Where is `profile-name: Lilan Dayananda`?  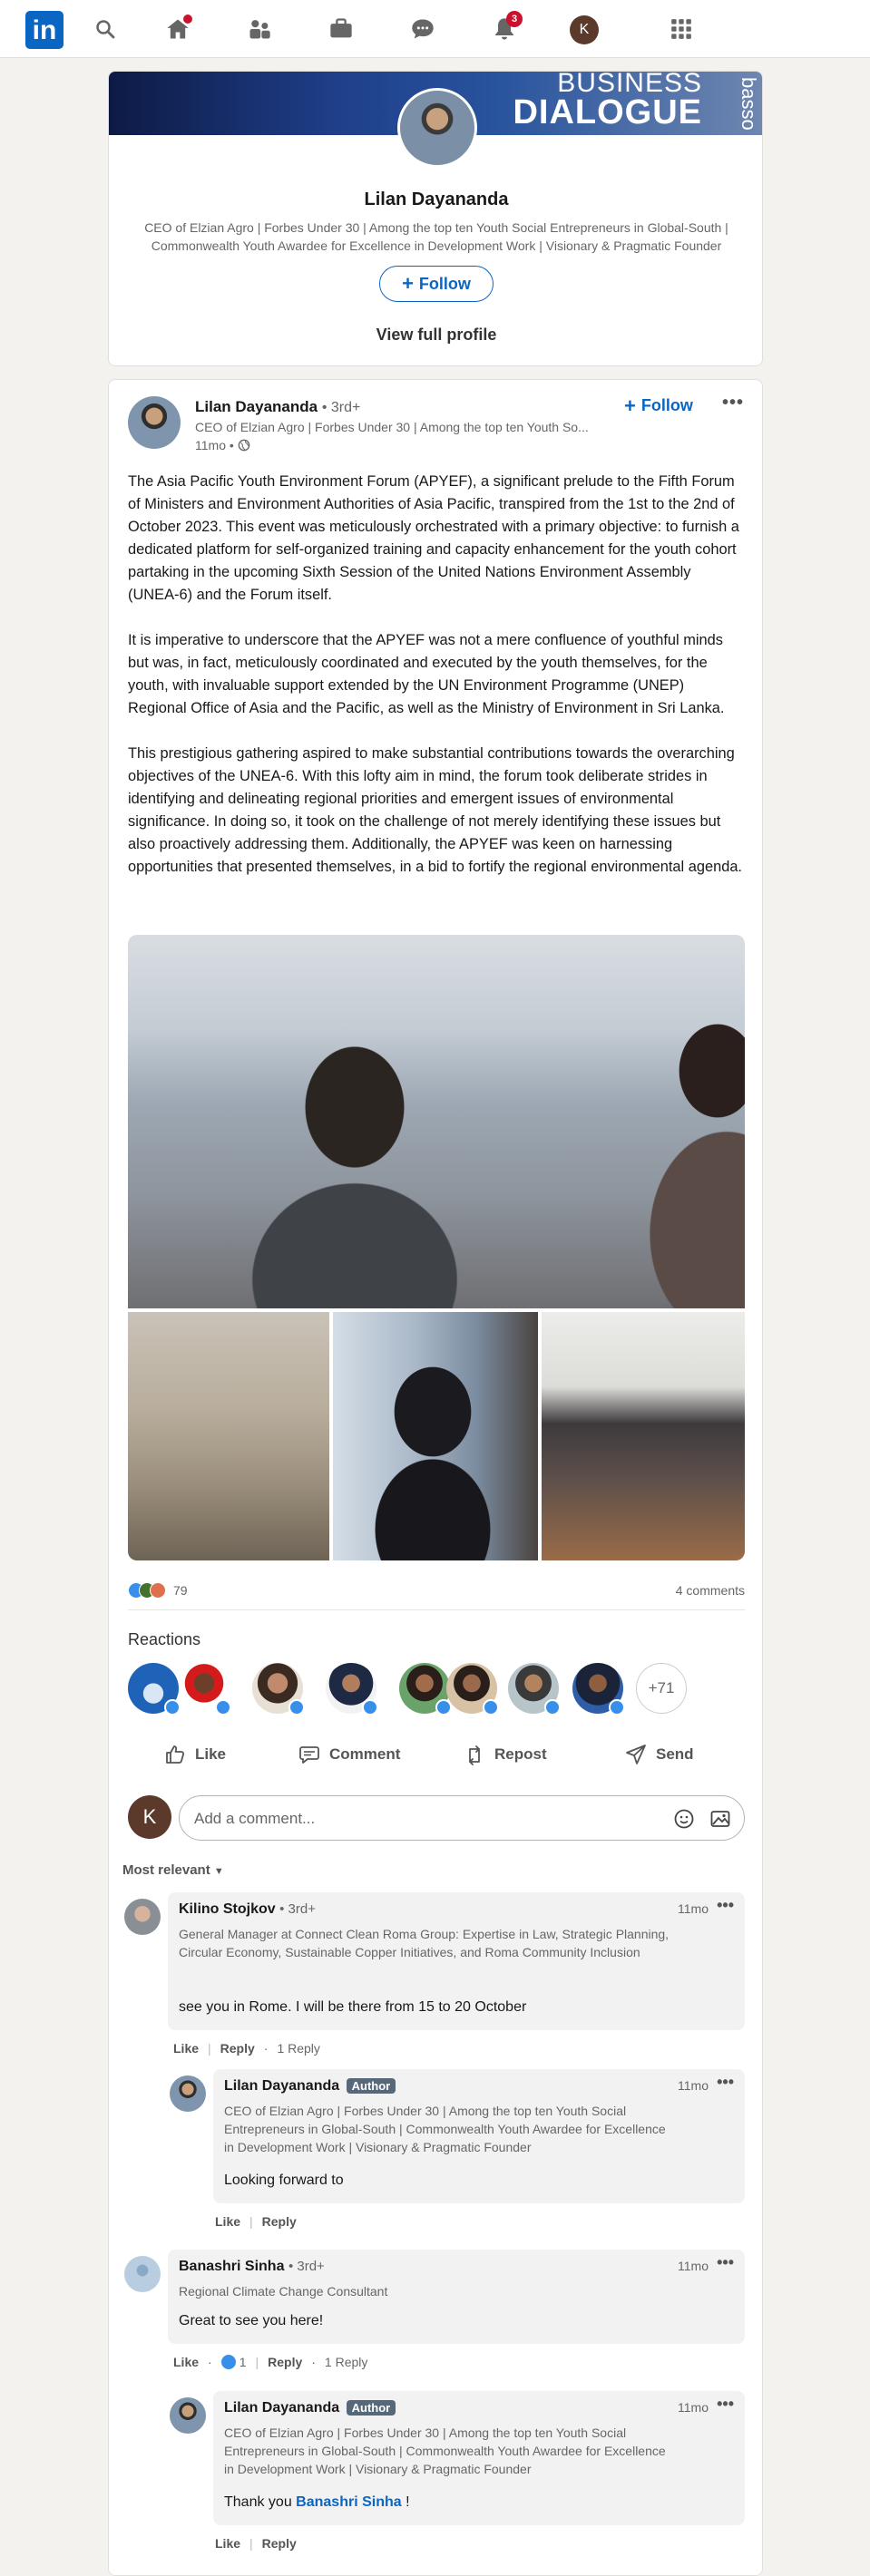
profile-name: Lilan Dayananda is located at coordinates (435, 200).